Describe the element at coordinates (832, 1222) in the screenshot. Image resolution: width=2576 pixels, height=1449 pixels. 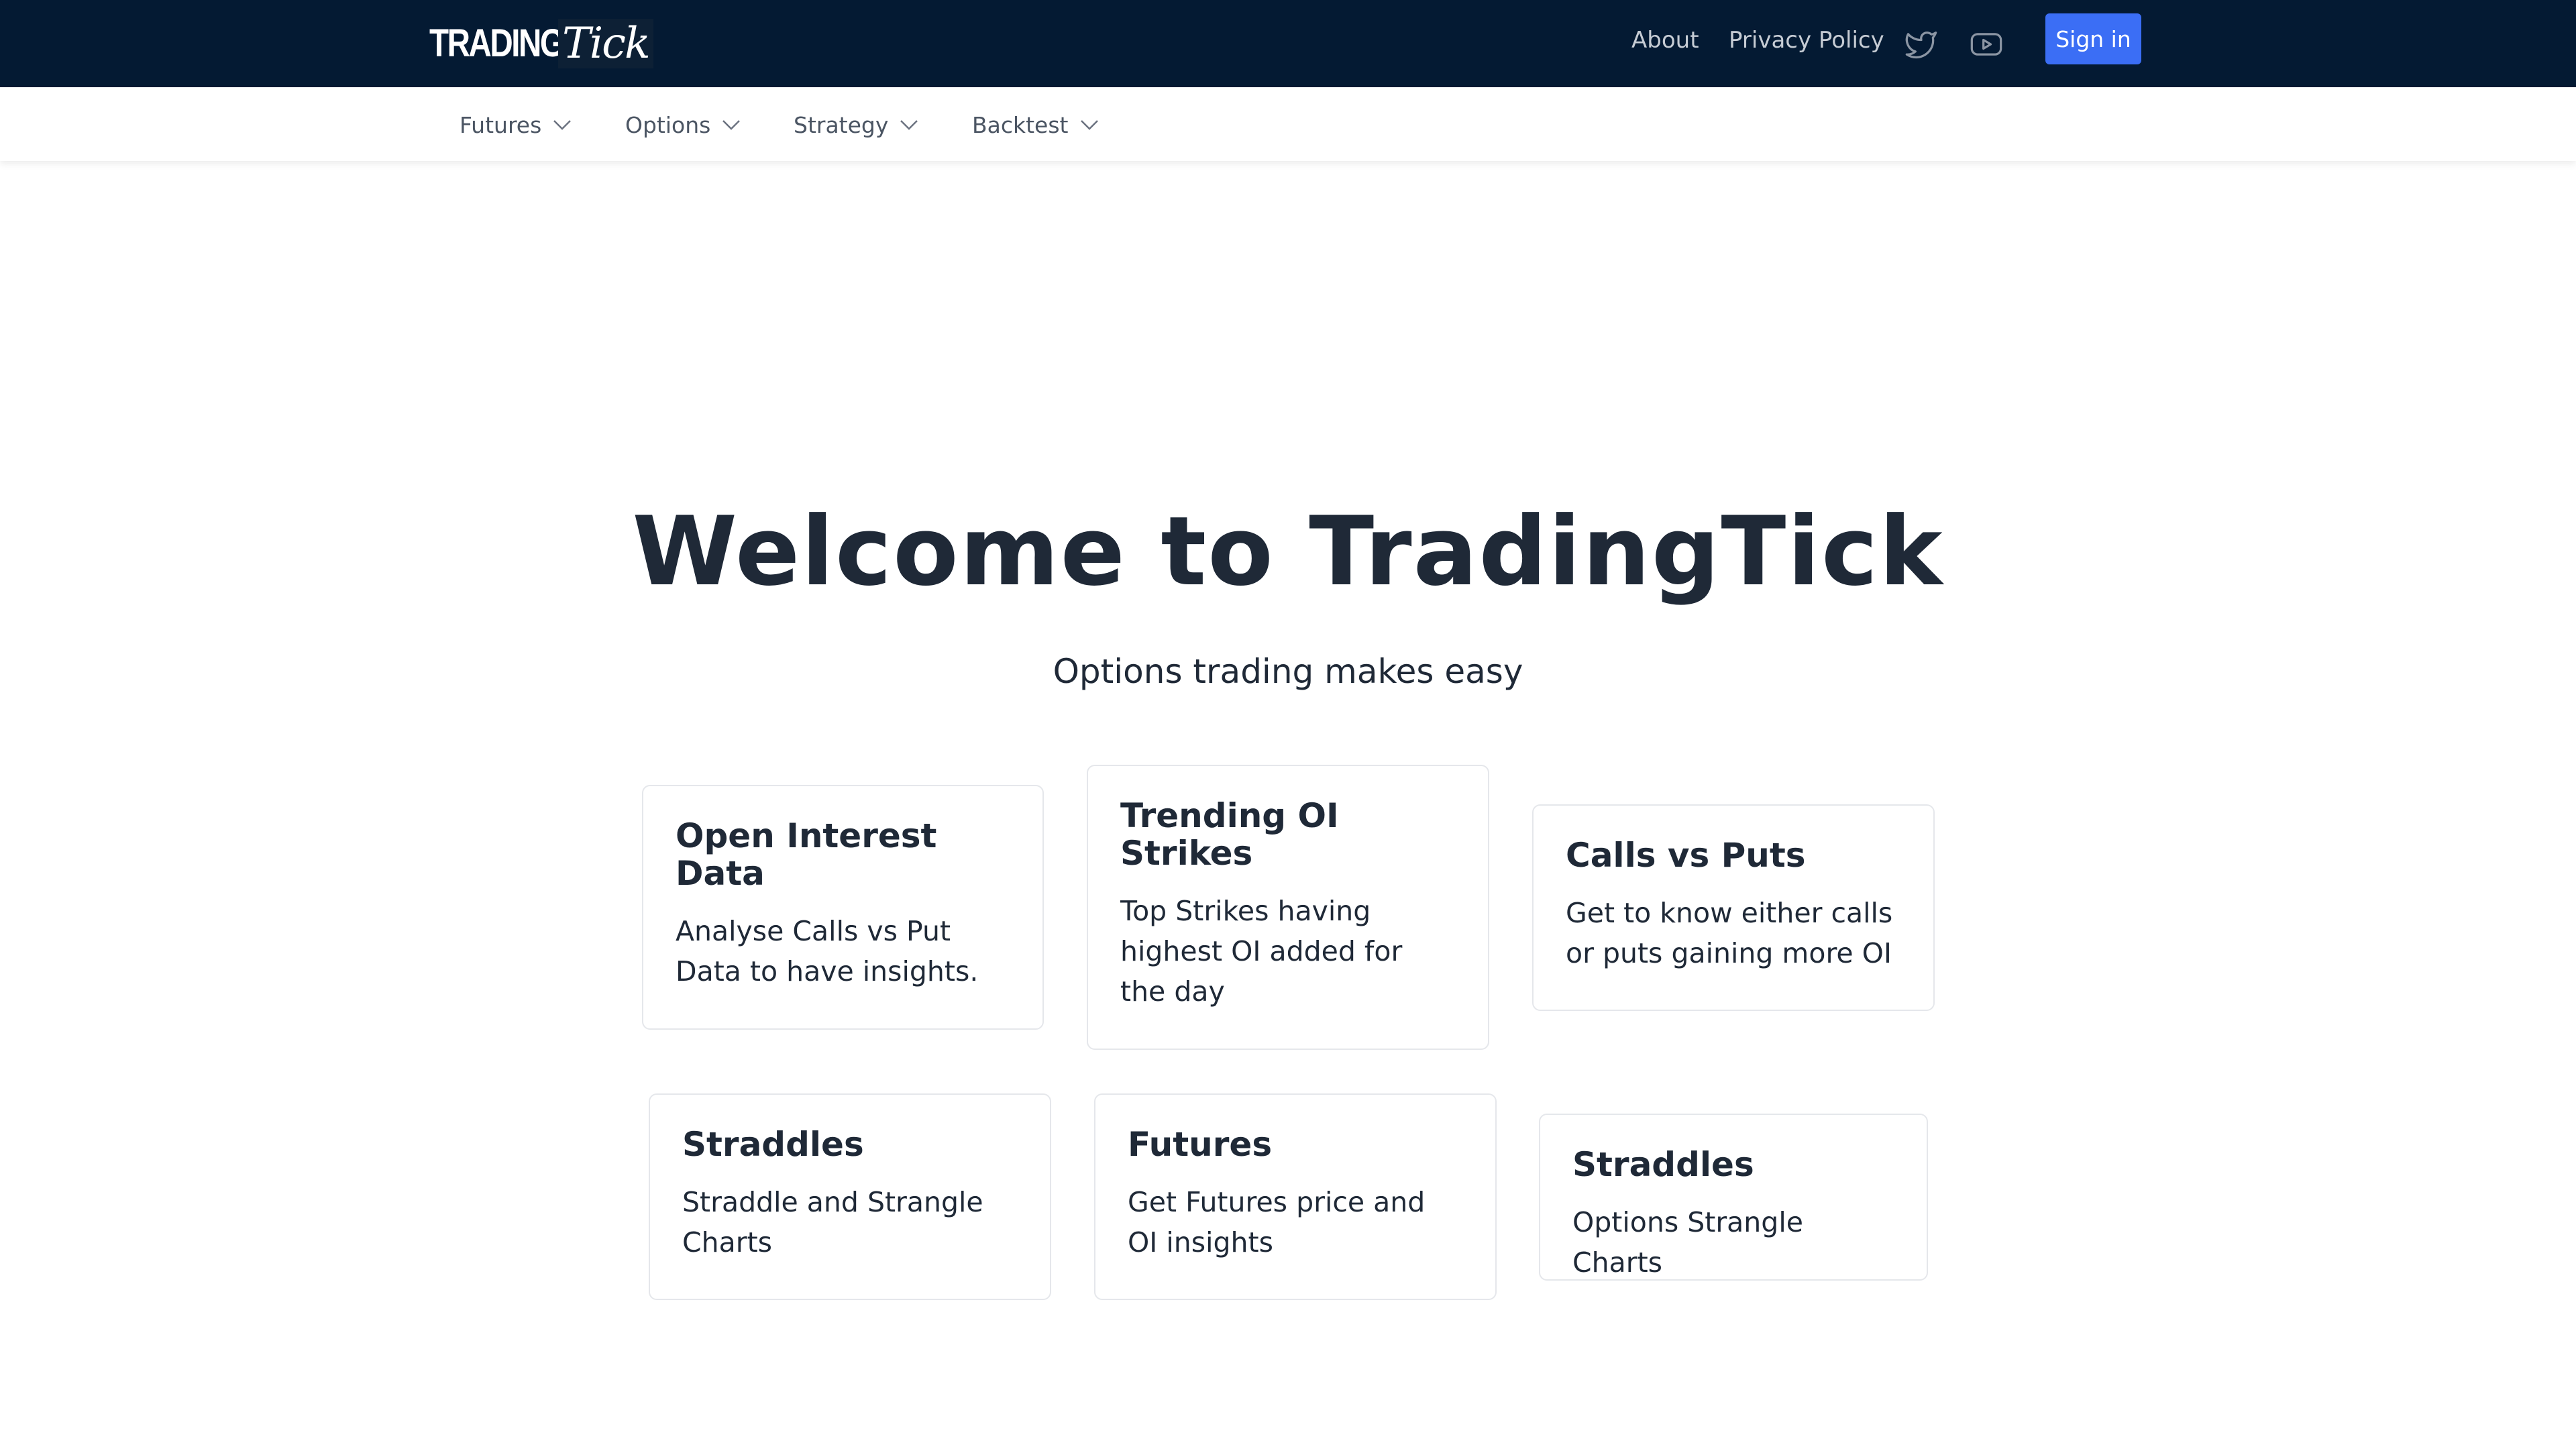
I see `card-description: Straddle and Strangle Charts` at that location.